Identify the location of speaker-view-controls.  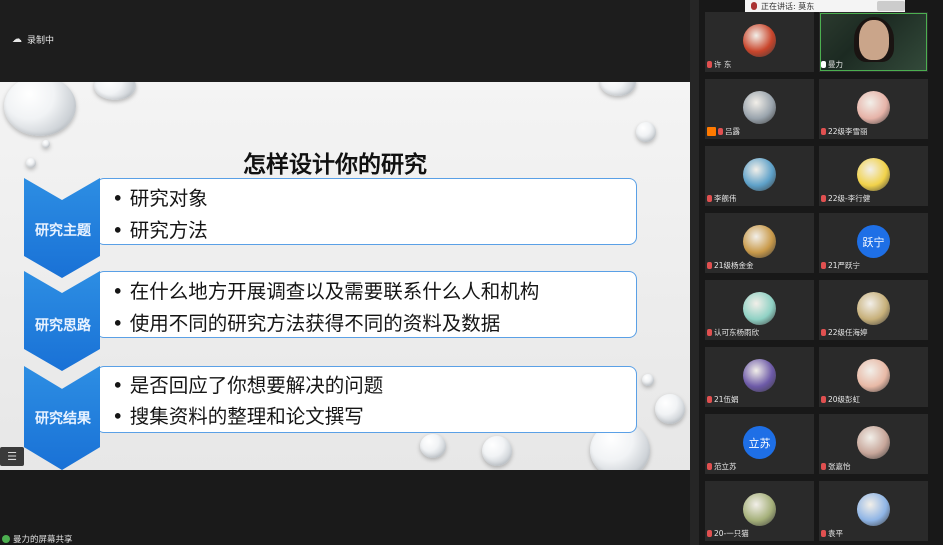
(891, 6).